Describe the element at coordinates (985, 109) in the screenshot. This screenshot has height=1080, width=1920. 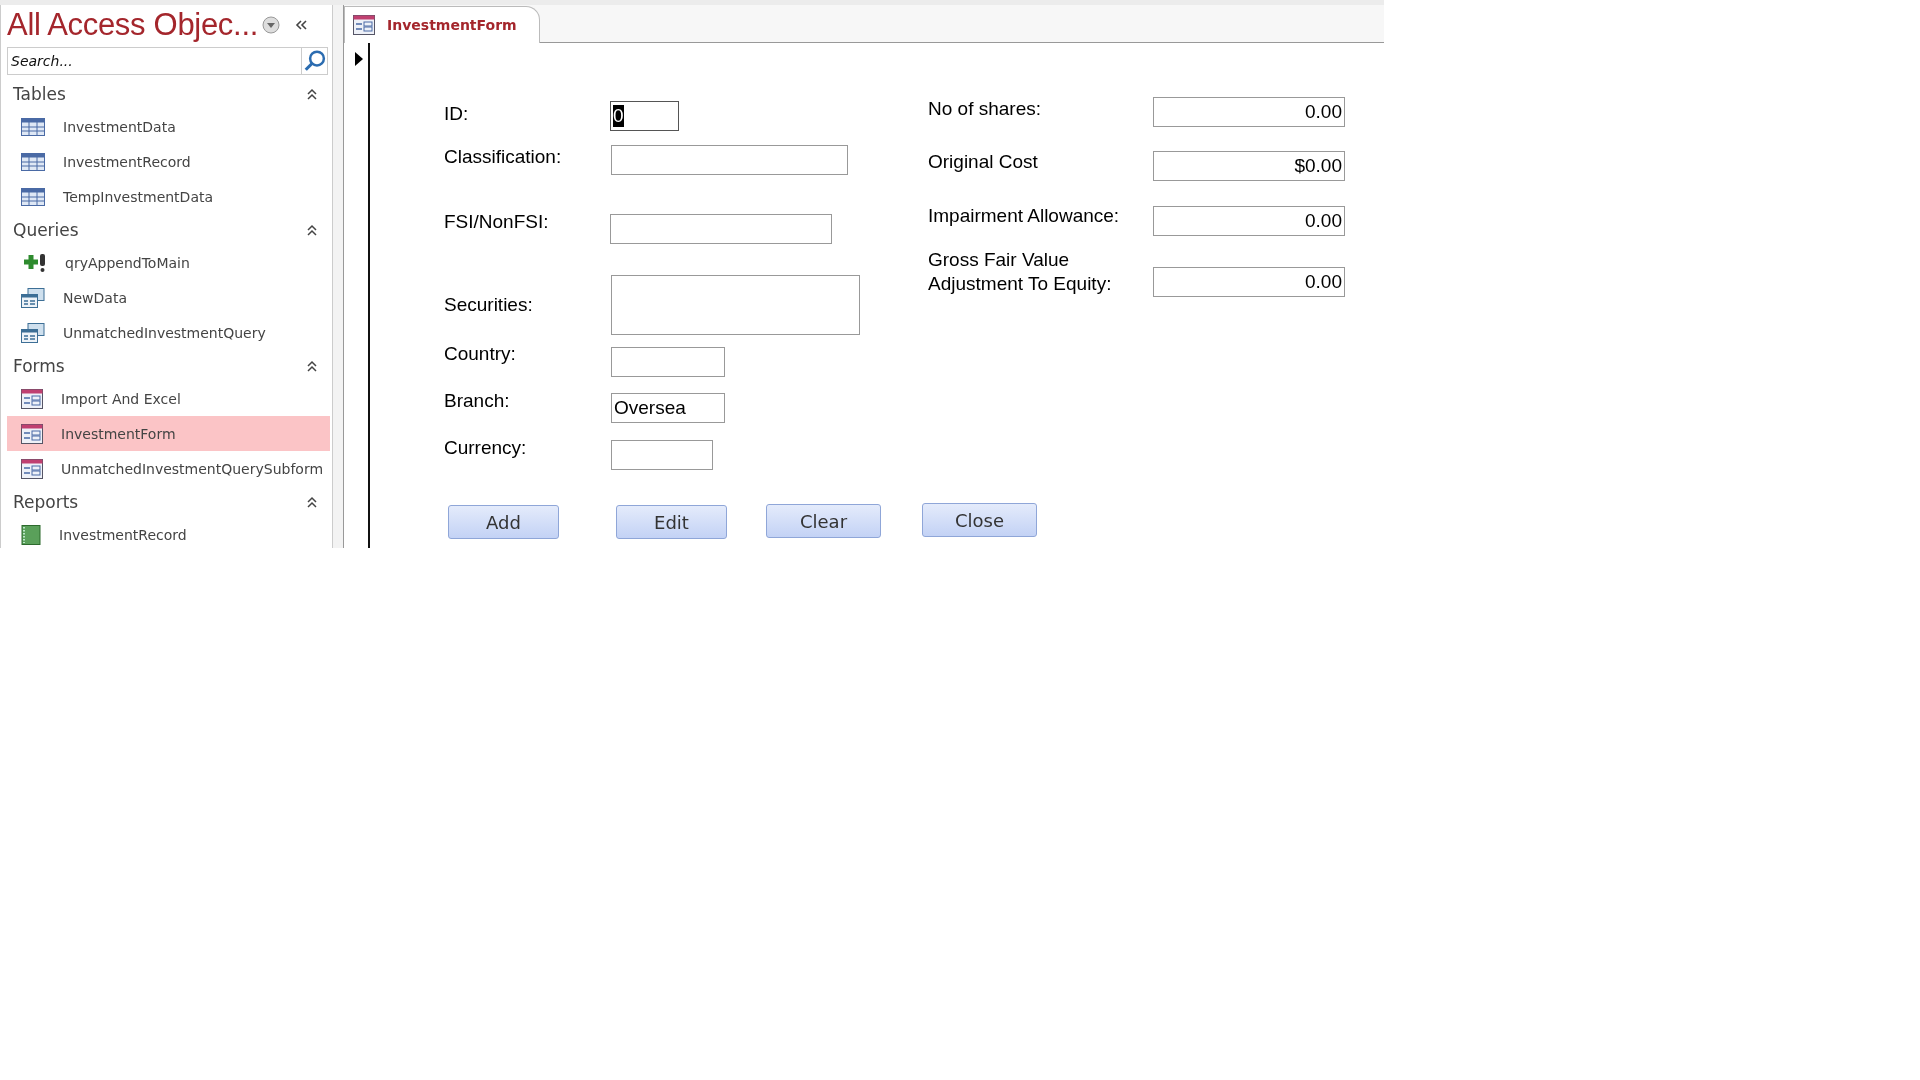
I see `field-label: No of shares:` at that location.